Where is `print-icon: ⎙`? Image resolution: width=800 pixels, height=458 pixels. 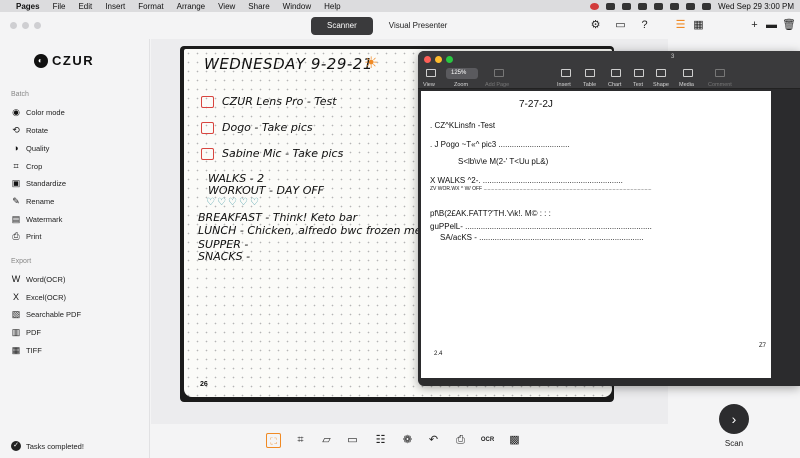
print-icon: ⎙ is located at coordinates (460, 440).